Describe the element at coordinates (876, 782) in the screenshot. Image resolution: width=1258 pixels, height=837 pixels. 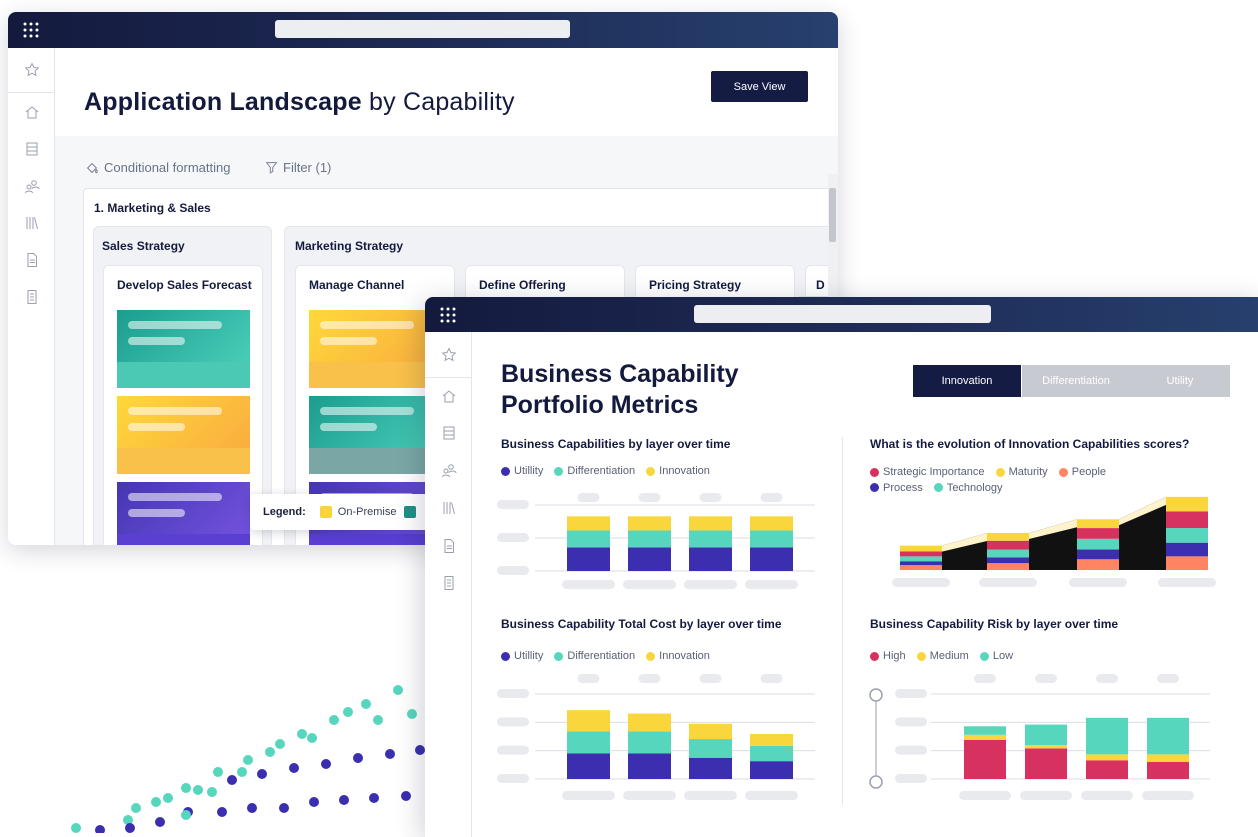
I see `range-slider-handle-bottom` at that location.